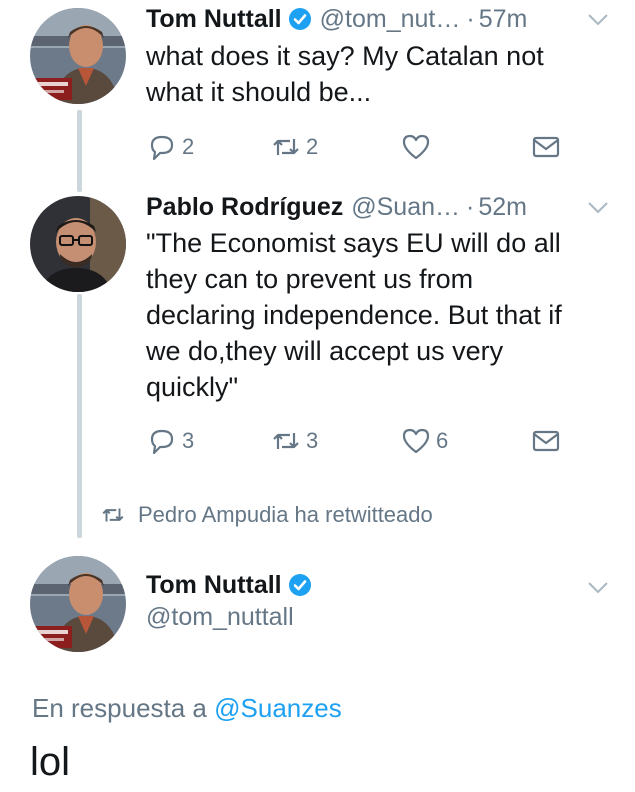 The height and width of the screenshot is (792, 635). I want to click on reply-count: 2, so click(188, 146).